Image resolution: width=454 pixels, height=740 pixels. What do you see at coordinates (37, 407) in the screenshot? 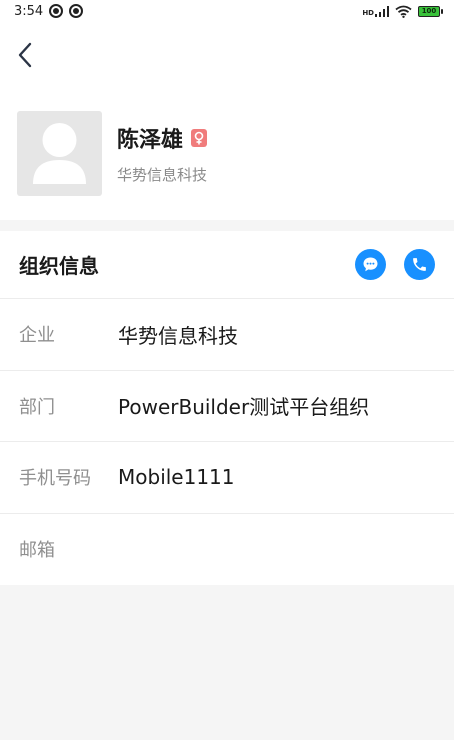
I see `row-label: 部门` at bounding box center [37, 407].